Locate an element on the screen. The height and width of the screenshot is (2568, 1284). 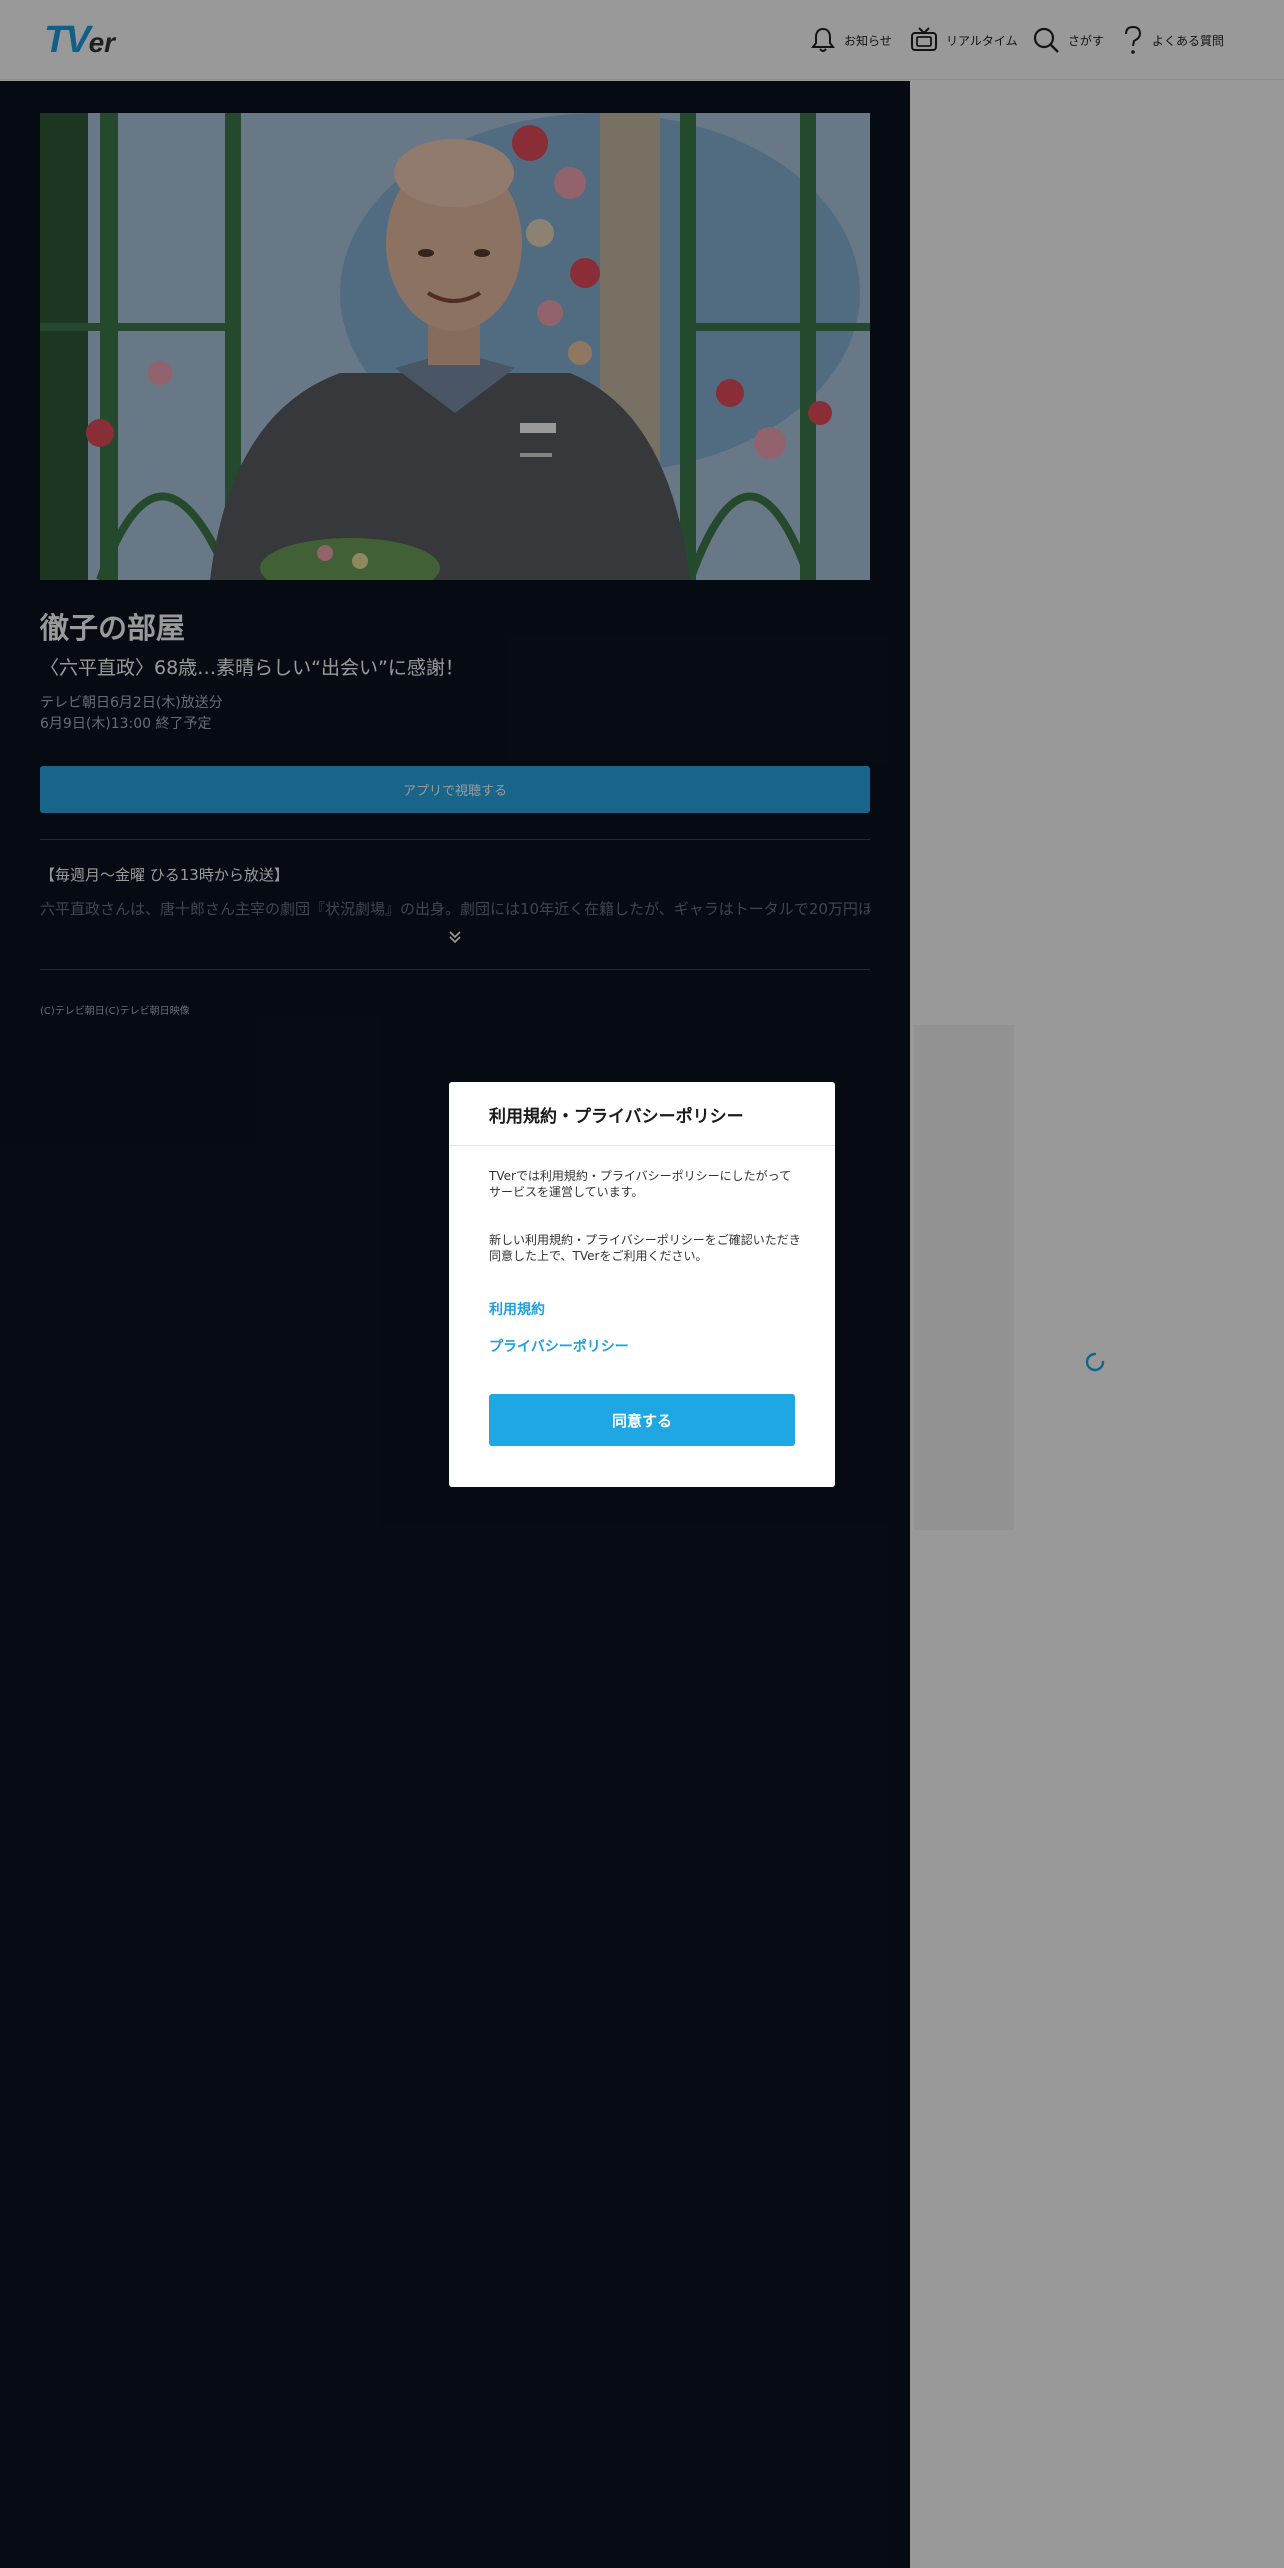
modal-header: 利用規約・プライバシーポリシー is located at coordinates (642, 1114).